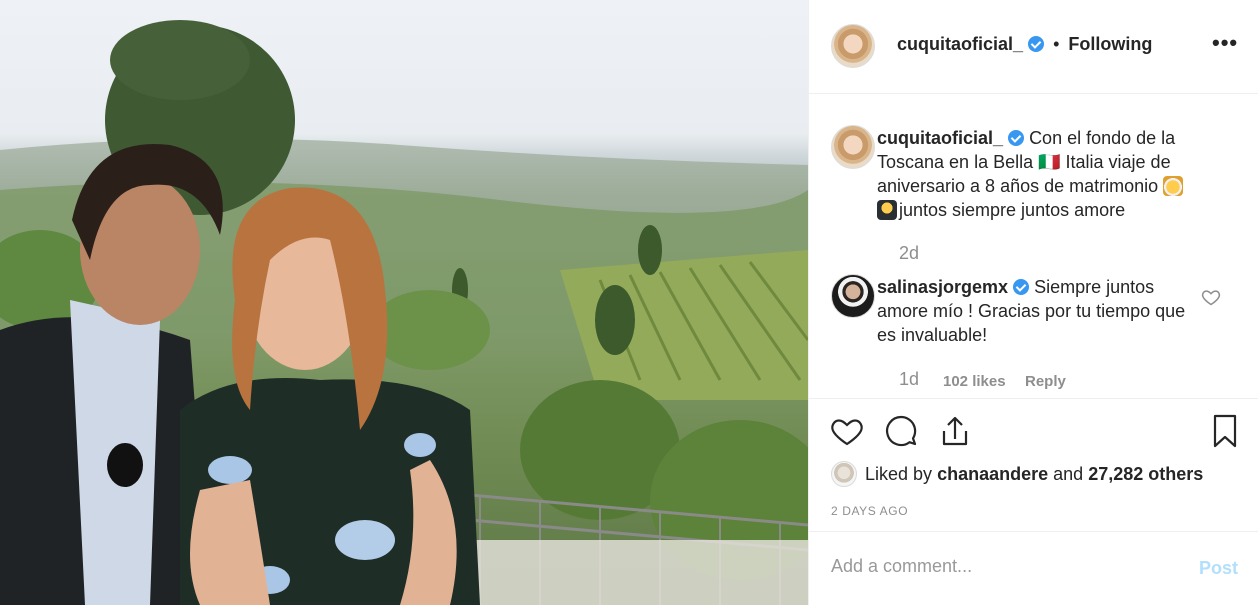 Image resolution: width=1258 pixels, height=605 pixels. Describe the element at coordinates (887, 210) in the screenshot. I see `groom-emoji-icon` at that location.